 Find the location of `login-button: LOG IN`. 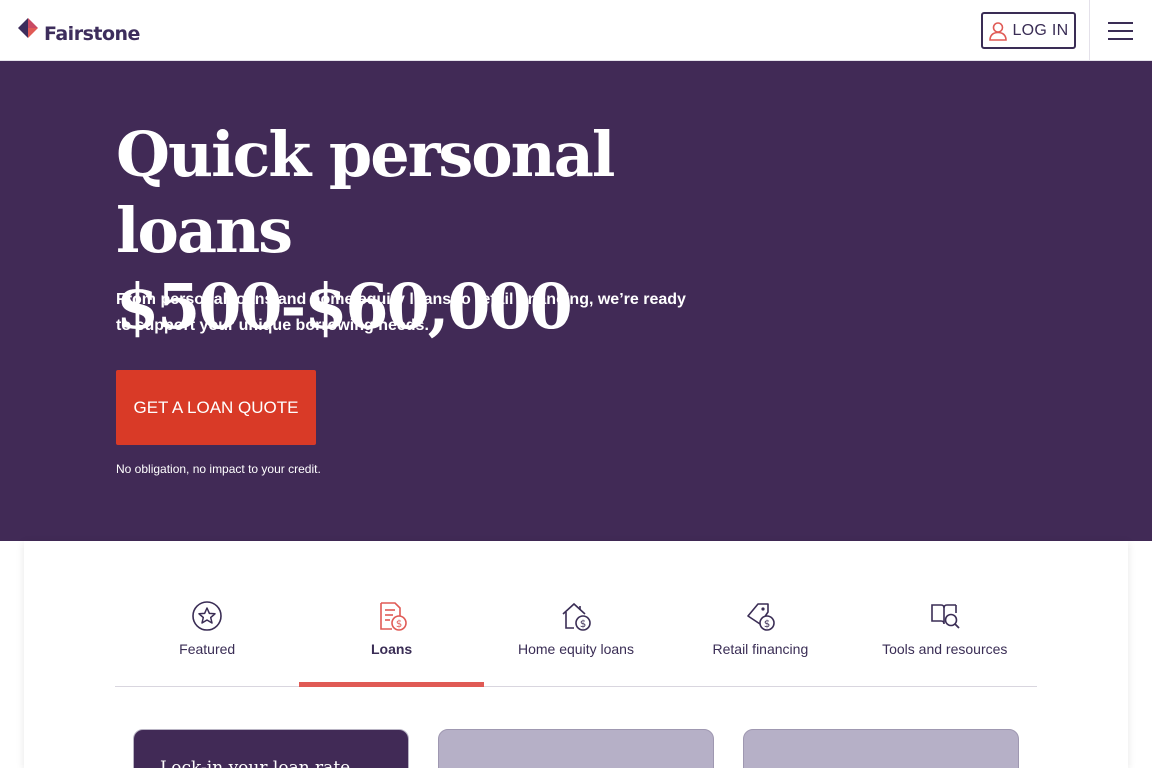

login-button: LOG IN is located at coordinates (1028, 30).